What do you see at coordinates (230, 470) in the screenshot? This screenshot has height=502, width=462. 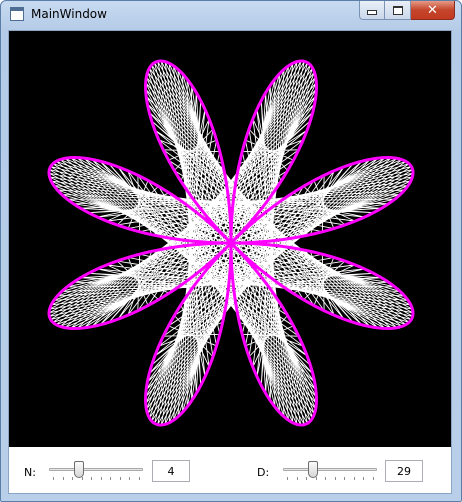 I see `controls-panel: N: 4 D: 29` at bounding box center [230, 470].